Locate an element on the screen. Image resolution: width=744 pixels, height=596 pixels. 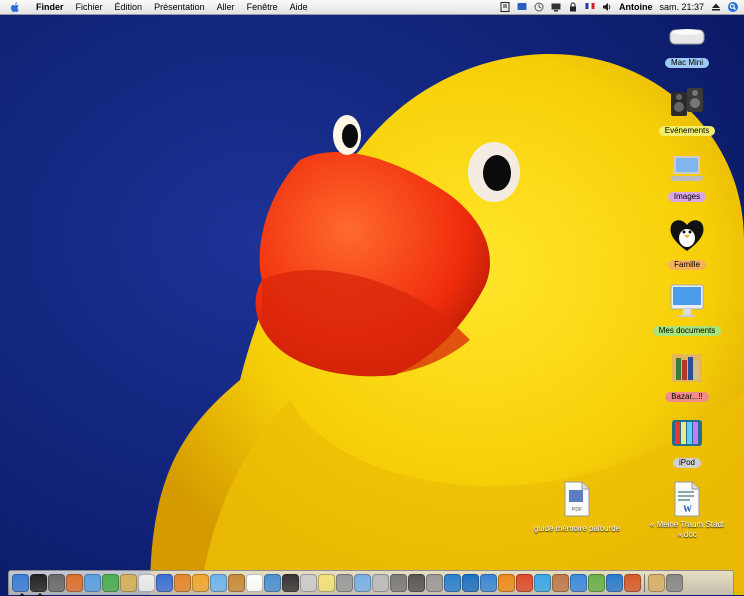
desktop-icon-mes-documents: Mes documents is located at coordinates (687, 310).